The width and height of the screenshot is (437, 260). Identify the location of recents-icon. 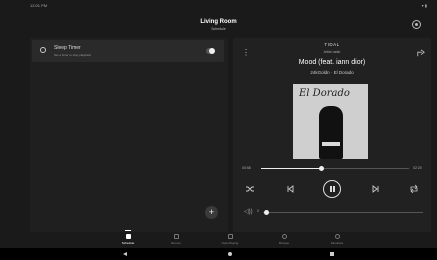
(332, 254).